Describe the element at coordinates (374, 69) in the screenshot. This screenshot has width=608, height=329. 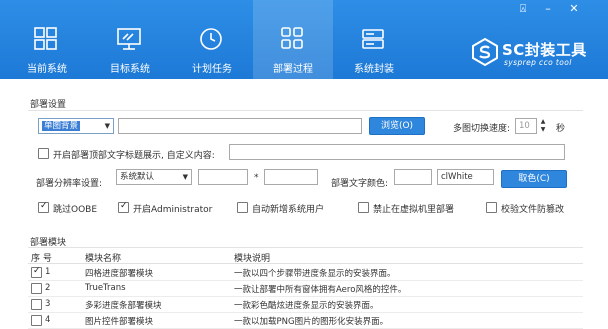
I see `tab-label: 系统封装` at that location.